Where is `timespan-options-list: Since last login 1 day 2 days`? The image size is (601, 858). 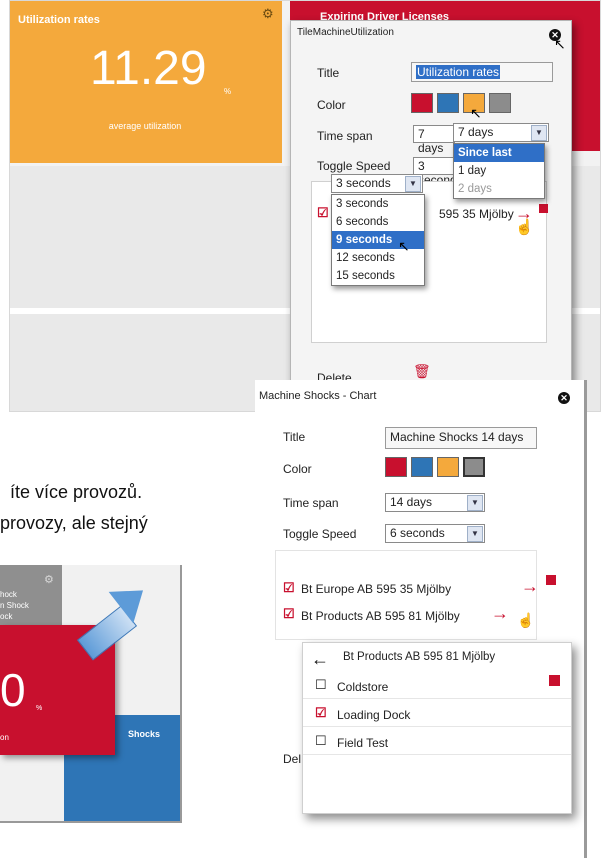
timespan-options-list: Since last login 1 day 2 days is located at coordinates (499, 171).